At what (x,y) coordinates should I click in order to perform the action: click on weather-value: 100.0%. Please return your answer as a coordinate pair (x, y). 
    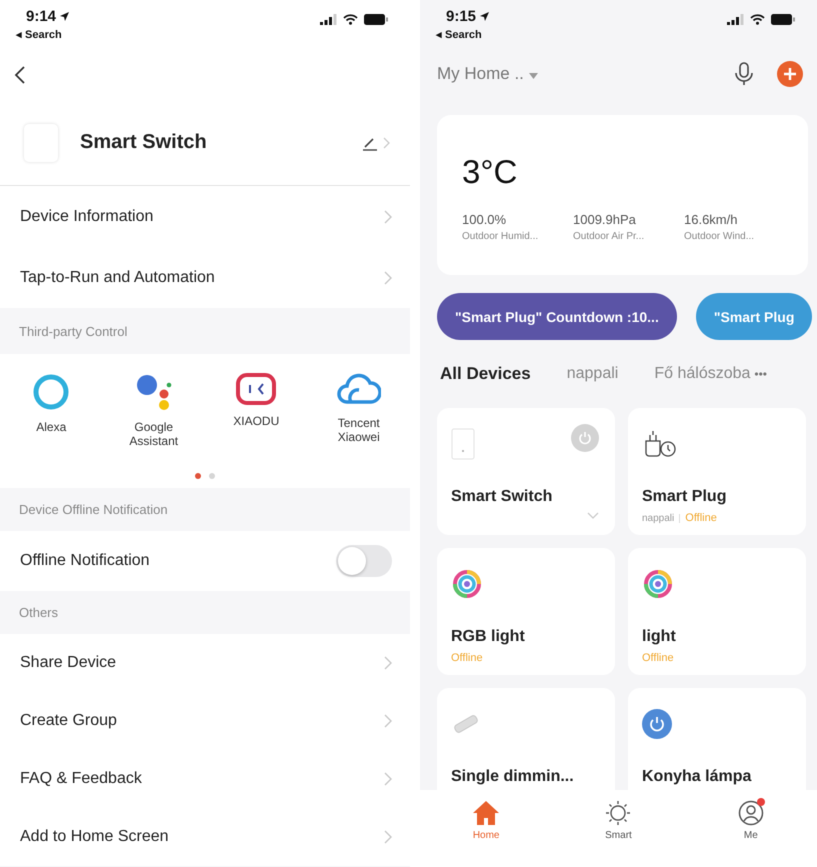
    Looking at the image, I should click on (485, 219).